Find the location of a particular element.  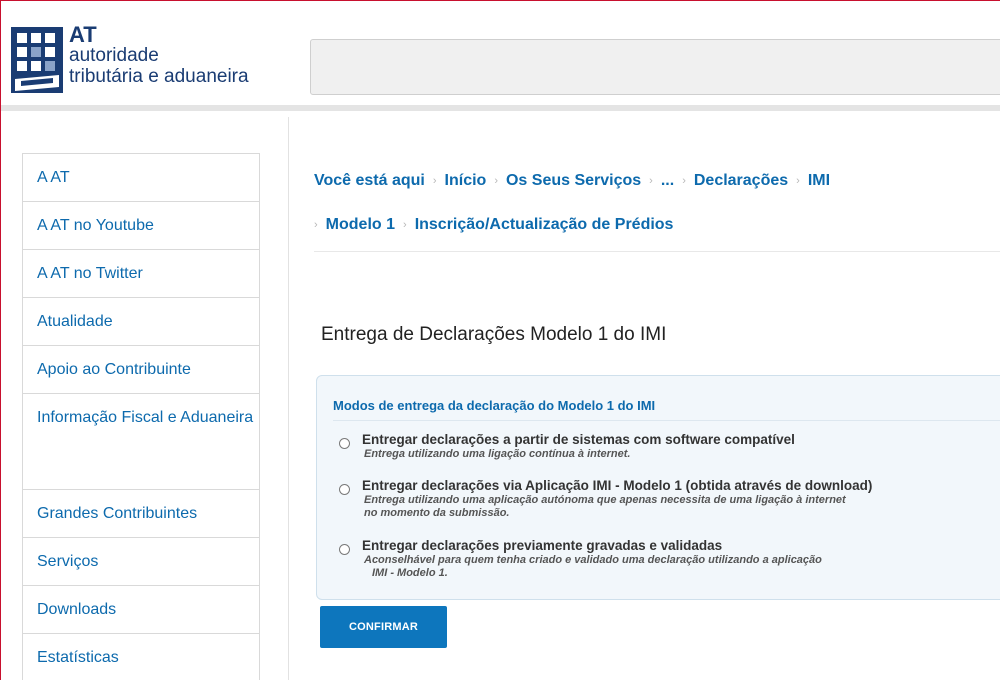

sidebar-item-informacao-fiscal: Informação Fiscal e Aduaneira is located at coordinates (141, 442).